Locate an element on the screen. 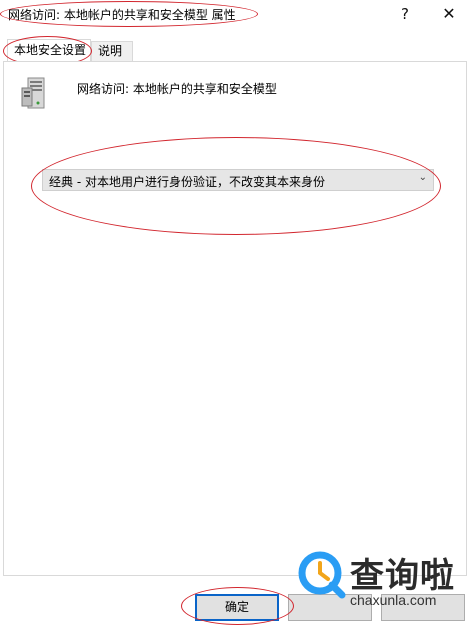 The width and height of the screenshot is (472, 632). tab-explain: 说明 is located at coordinates (112, 51).